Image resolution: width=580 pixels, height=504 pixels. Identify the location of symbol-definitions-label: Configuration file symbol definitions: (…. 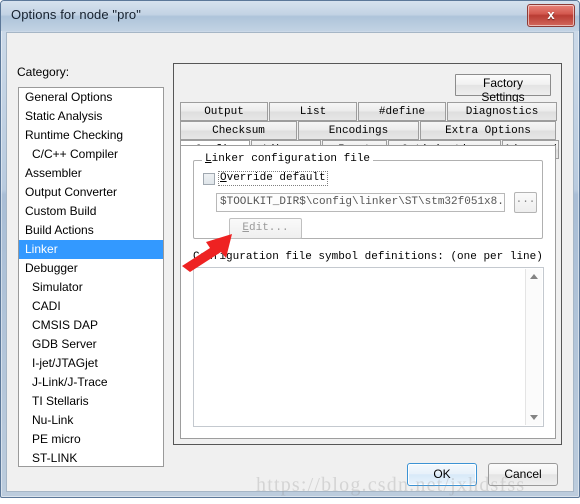
(368, 257).